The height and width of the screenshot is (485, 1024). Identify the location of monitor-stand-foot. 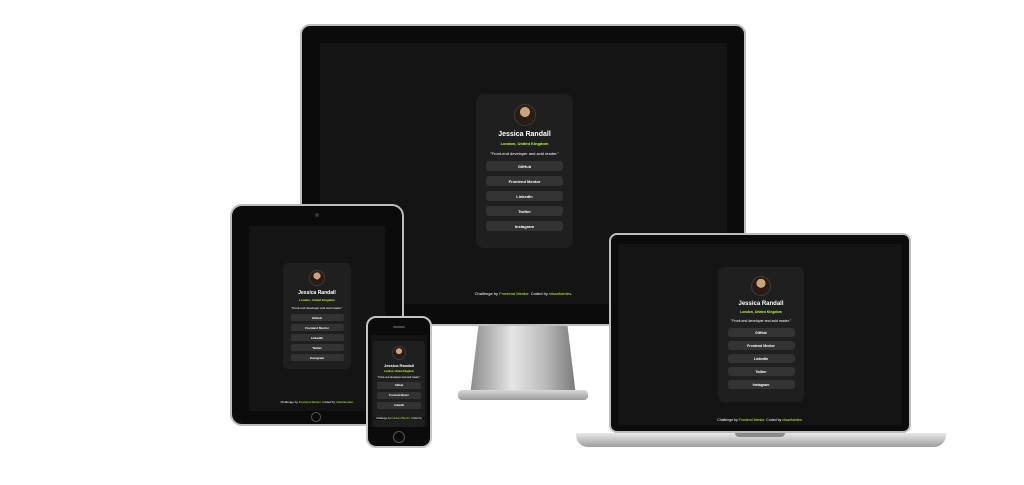
(523, 395).